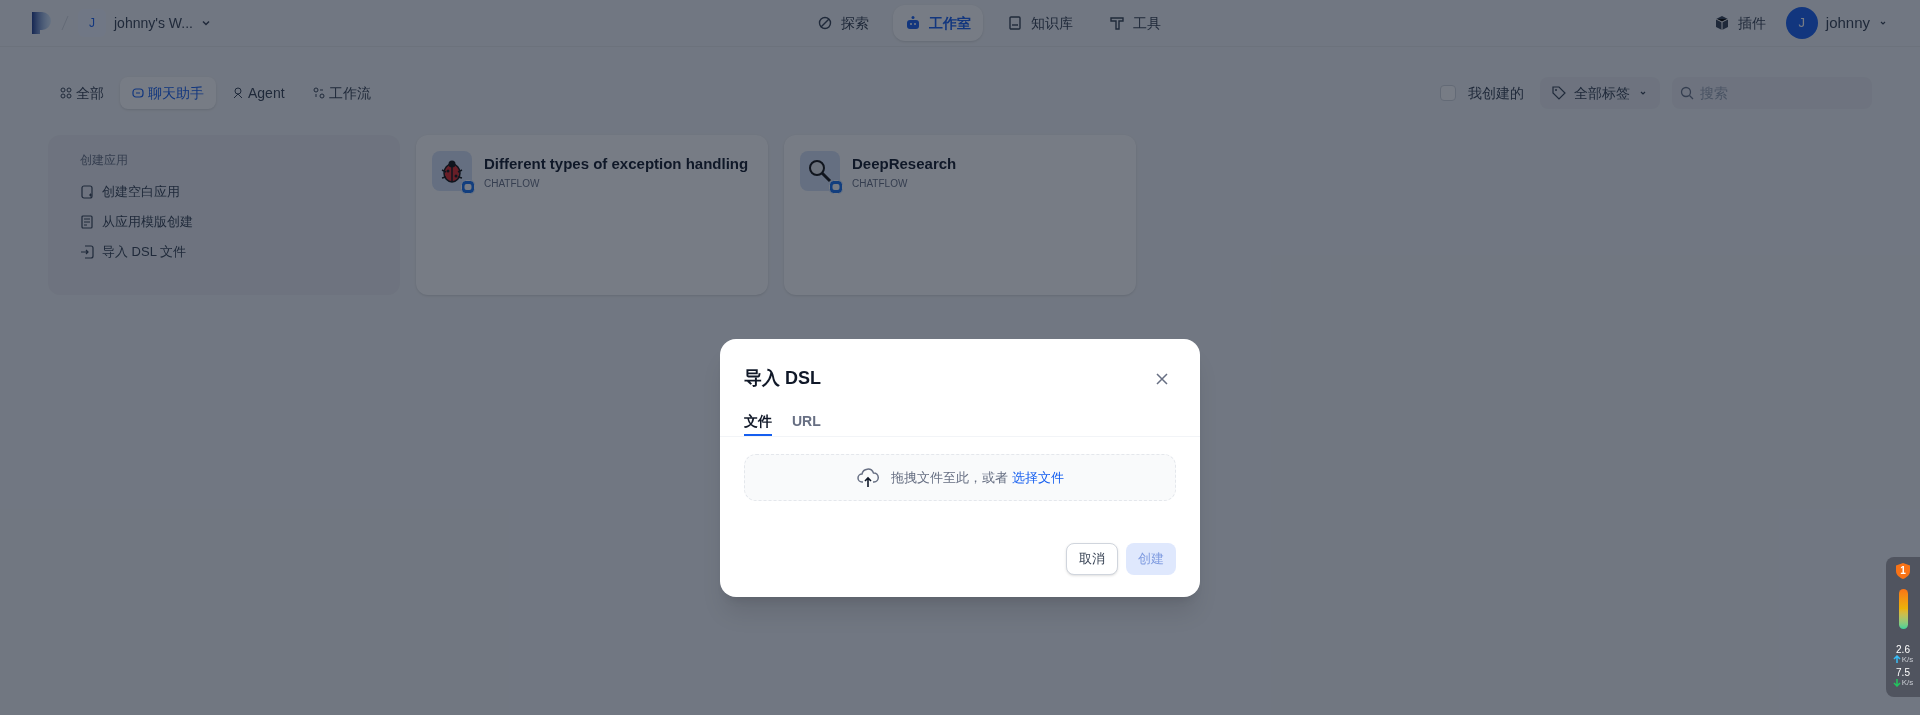  I want to click on magnifier-icon, so click(820, 171).